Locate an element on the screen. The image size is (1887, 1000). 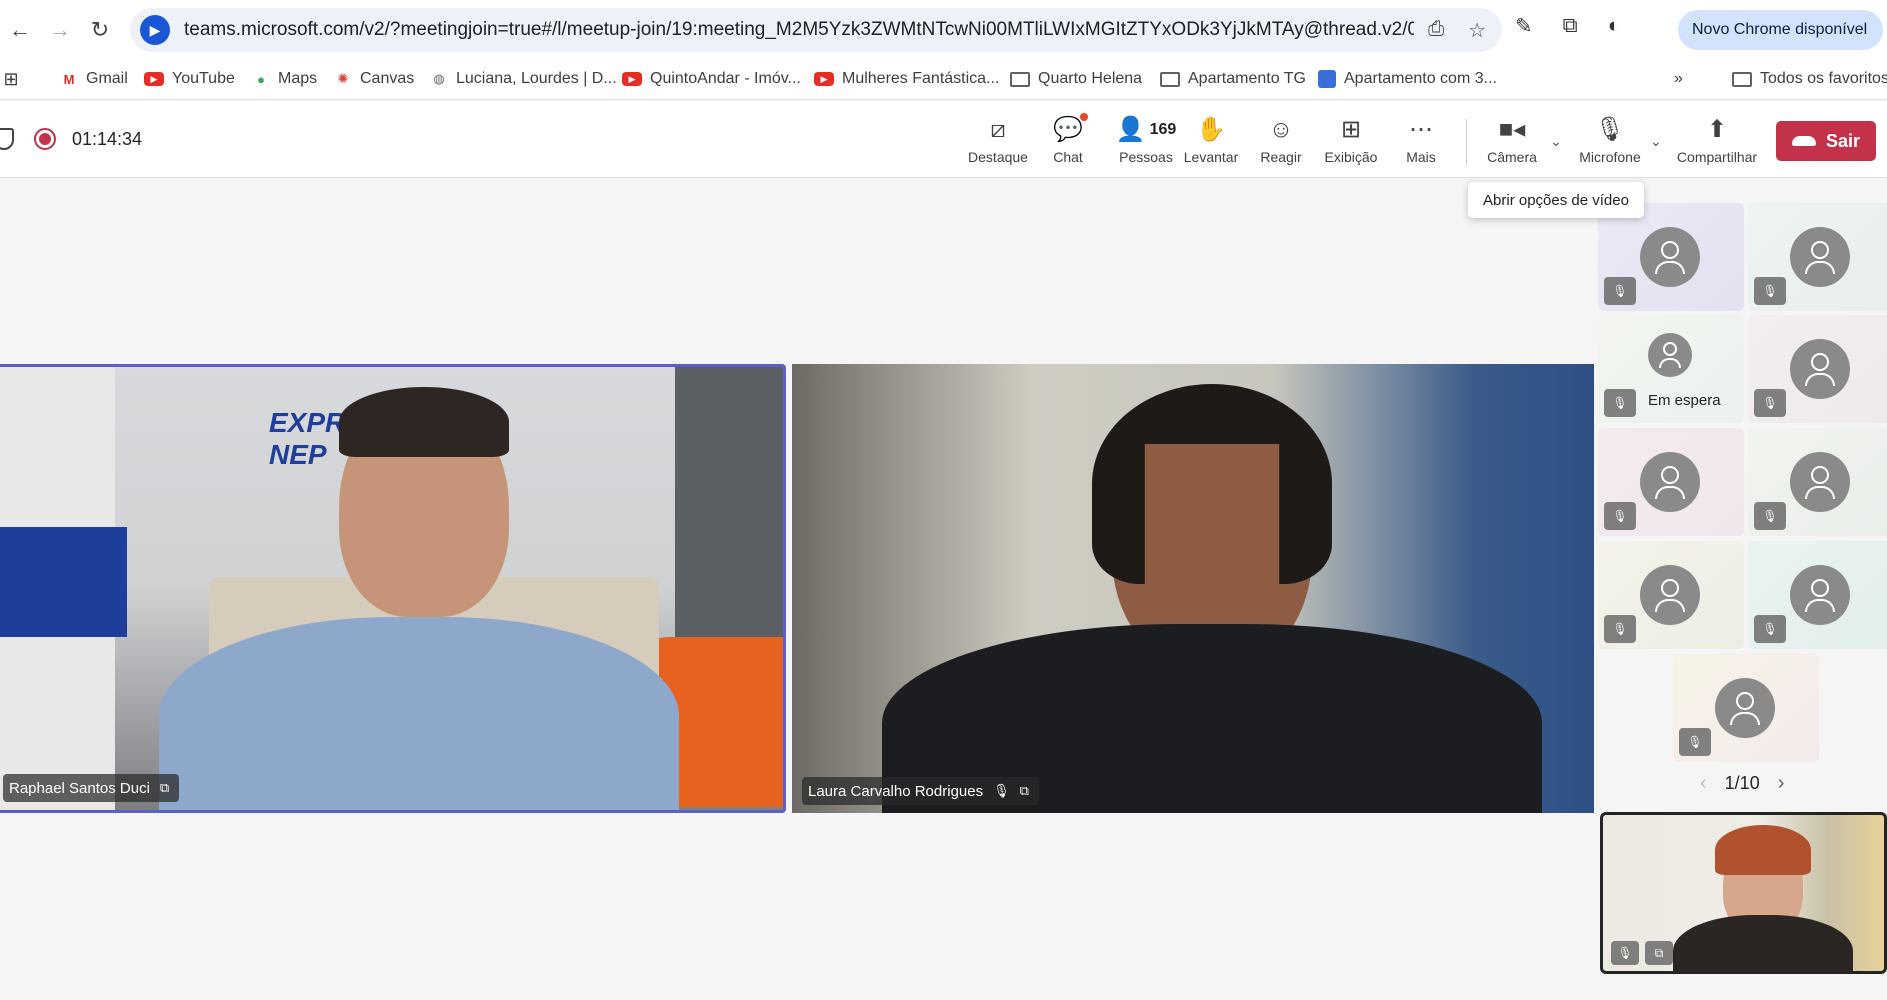
gallery-pager: ‹ 1/10 › is located at coordinates (1742, 783).